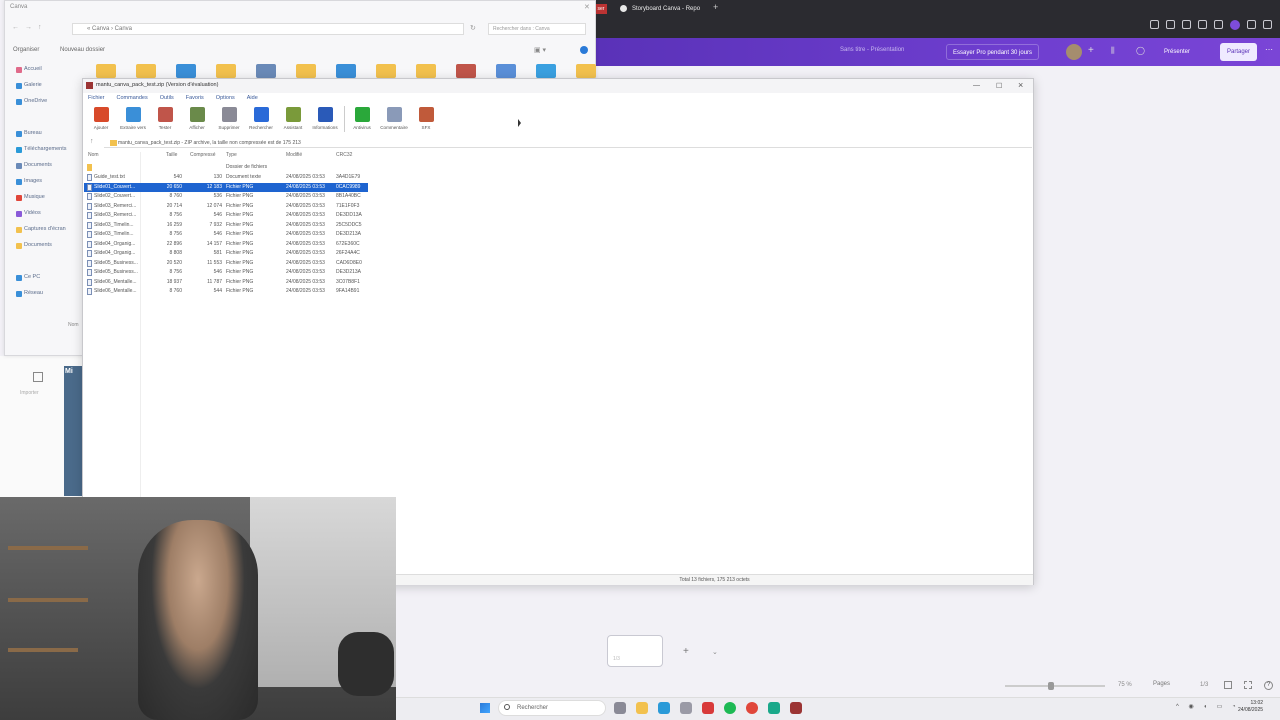  Describe the element at coordinates (325, 120) in the screenshot. I see `toolbar-button: Informations` at that location.